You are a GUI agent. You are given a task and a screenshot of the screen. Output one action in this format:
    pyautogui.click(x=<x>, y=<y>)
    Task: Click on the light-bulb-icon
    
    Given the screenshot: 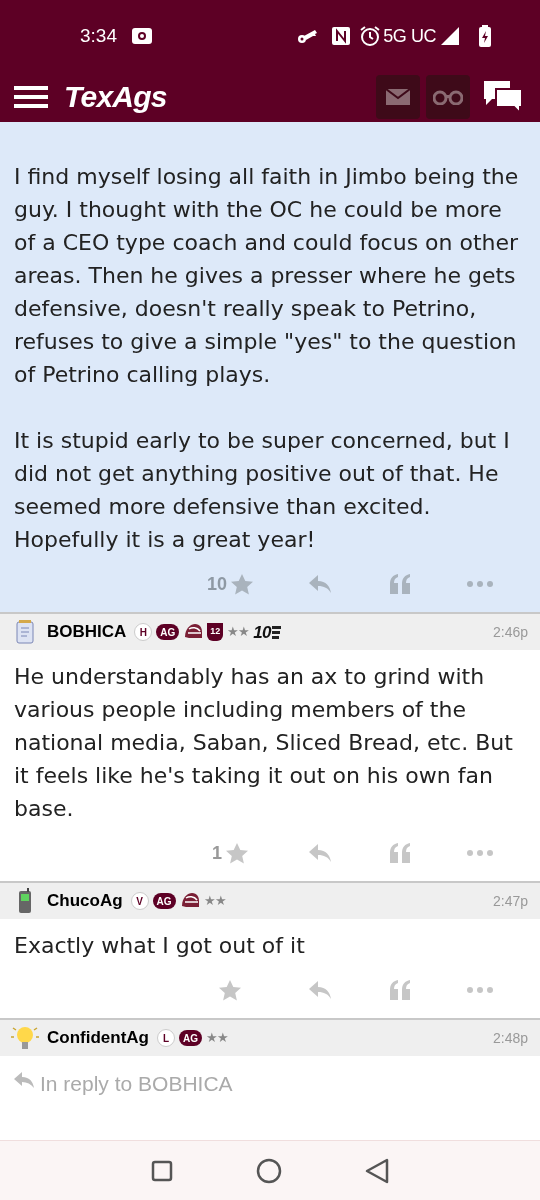 What is the action you would take?
    pyautogui.click(x=25, y=1038)
    